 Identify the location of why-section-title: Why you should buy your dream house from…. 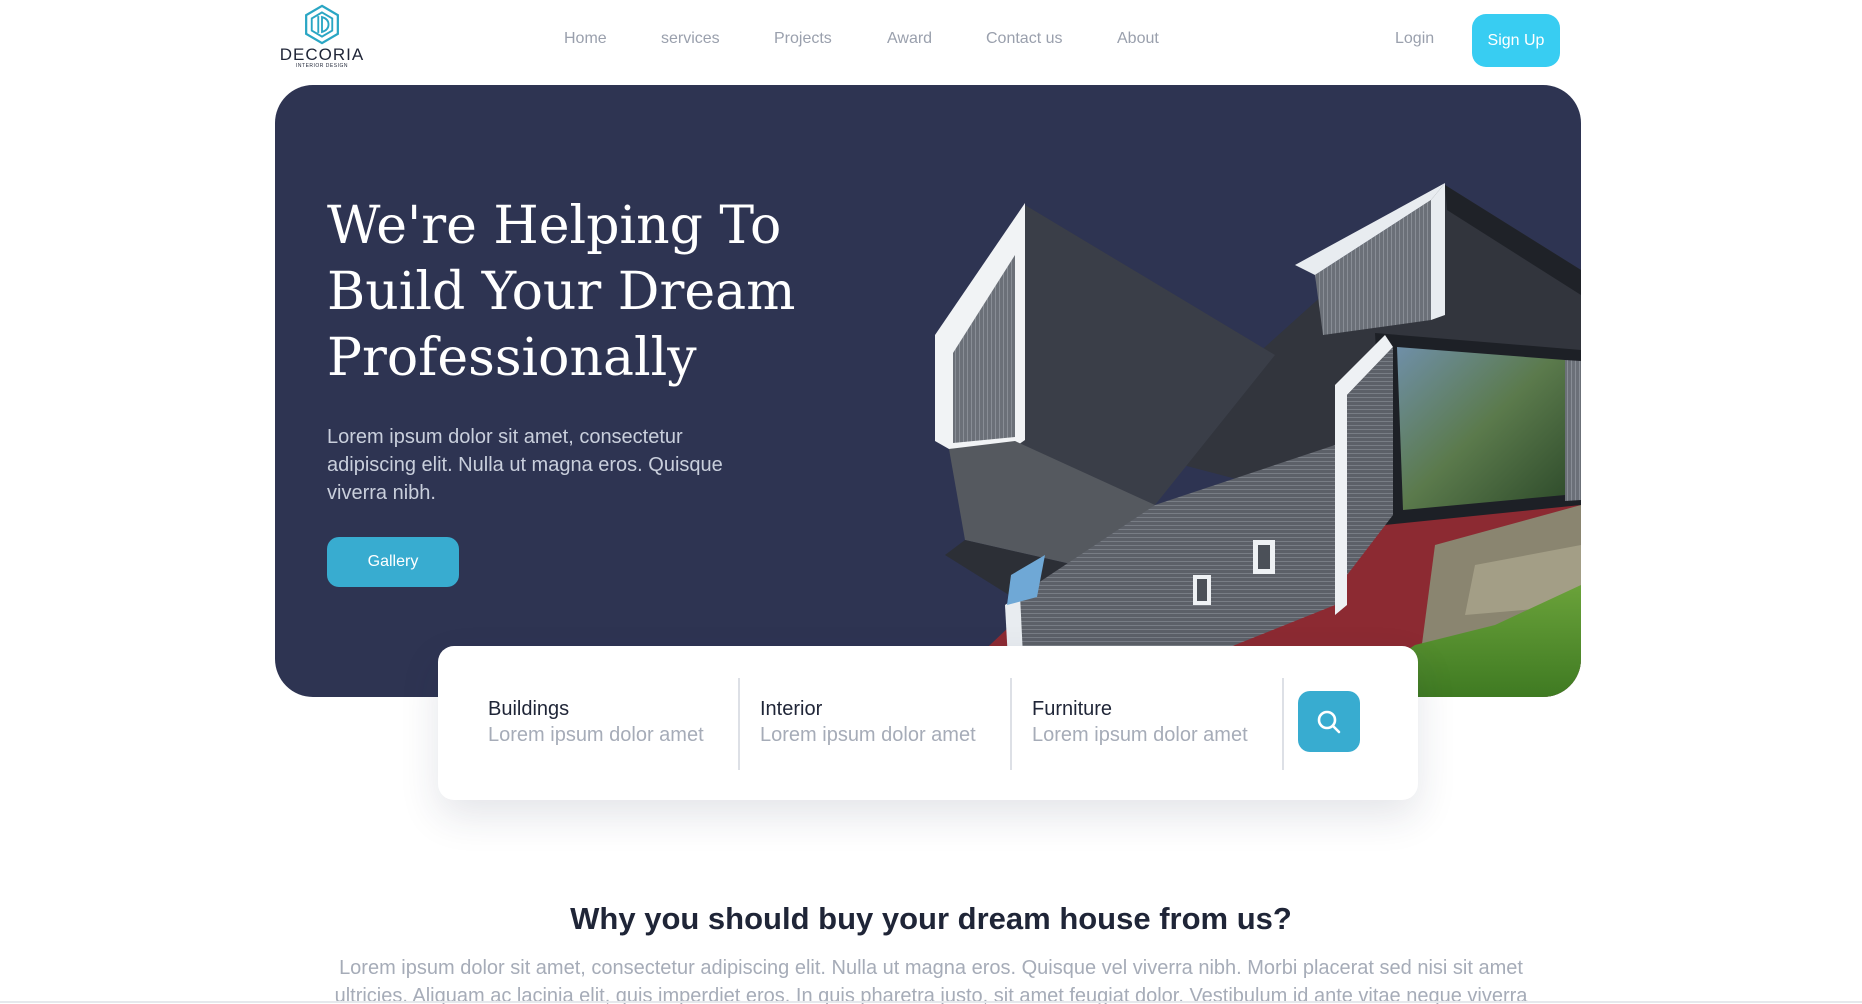
(931, 918).